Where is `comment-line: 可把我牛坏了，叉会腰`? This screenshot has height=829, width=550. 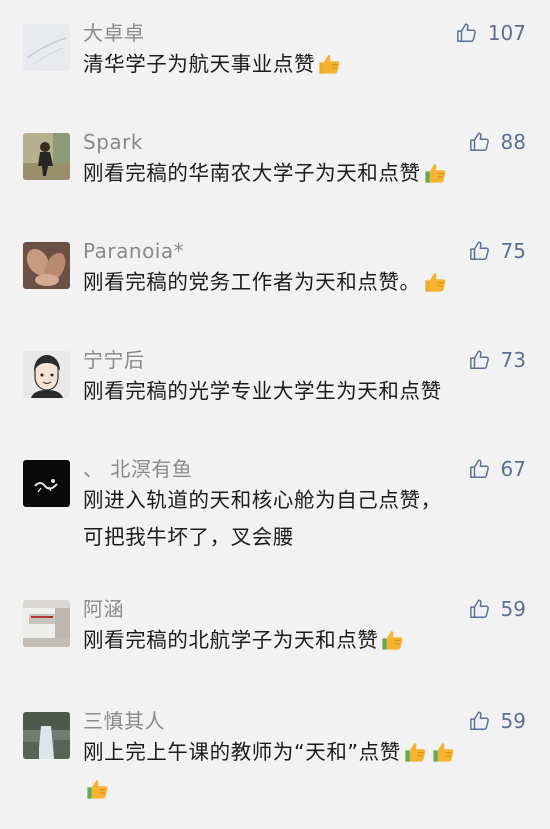
comment-line: 可把我牛坏了，叉会腰 is located at coordinates (188, 537).